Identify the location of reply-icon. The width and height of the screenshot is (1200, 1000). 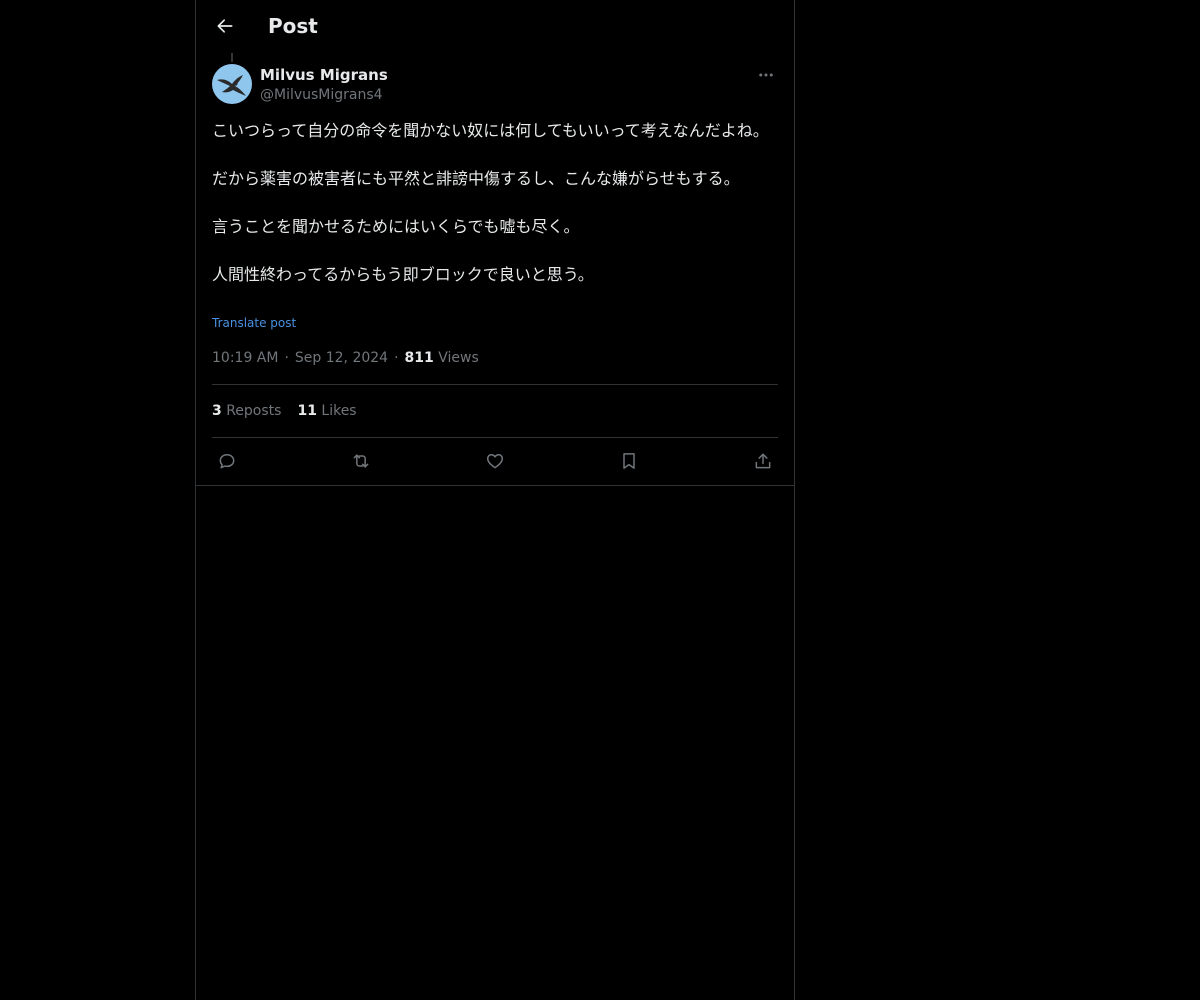
(227, 461).